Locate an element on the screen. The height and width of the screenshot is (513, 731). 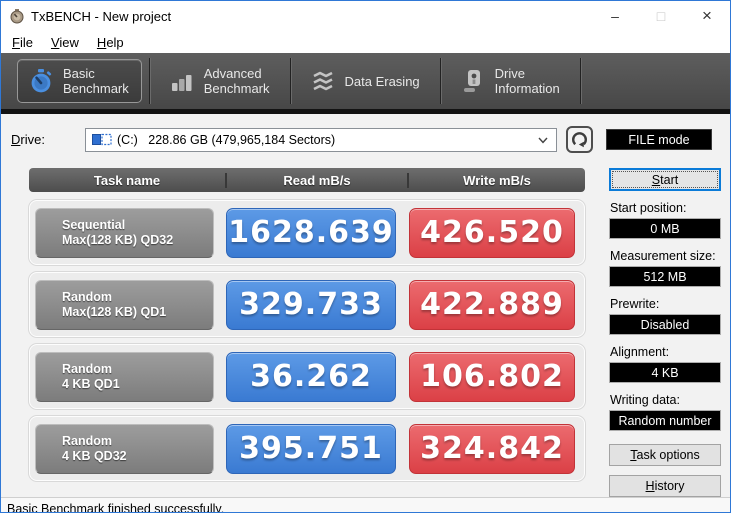
start-position-label: Start position: is located at coordinates (648, 208).